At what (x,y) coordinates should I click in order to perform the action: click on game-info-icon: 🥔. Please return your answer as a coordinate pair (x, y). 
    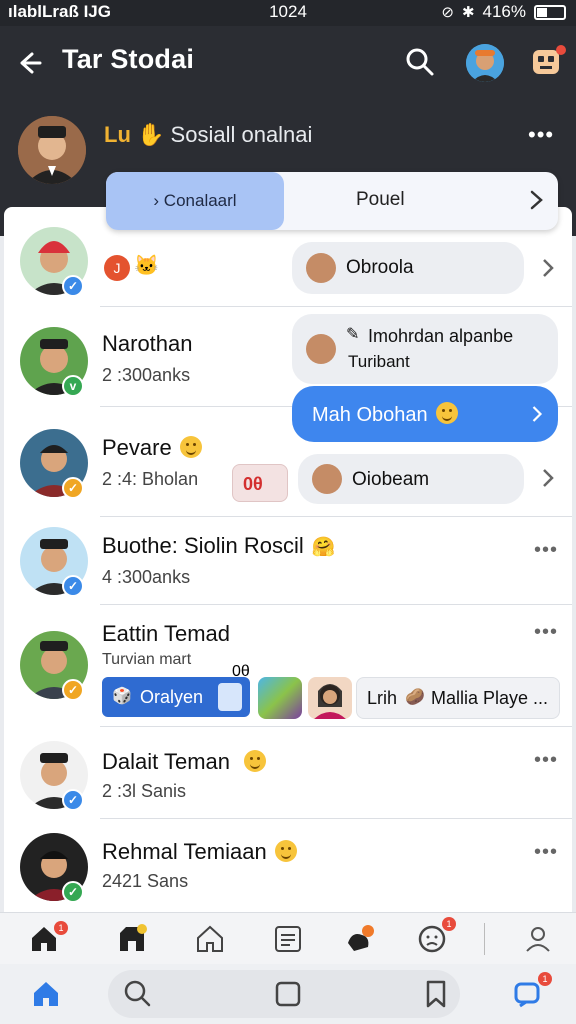
    Looking at the image, I should click on (415, 697).